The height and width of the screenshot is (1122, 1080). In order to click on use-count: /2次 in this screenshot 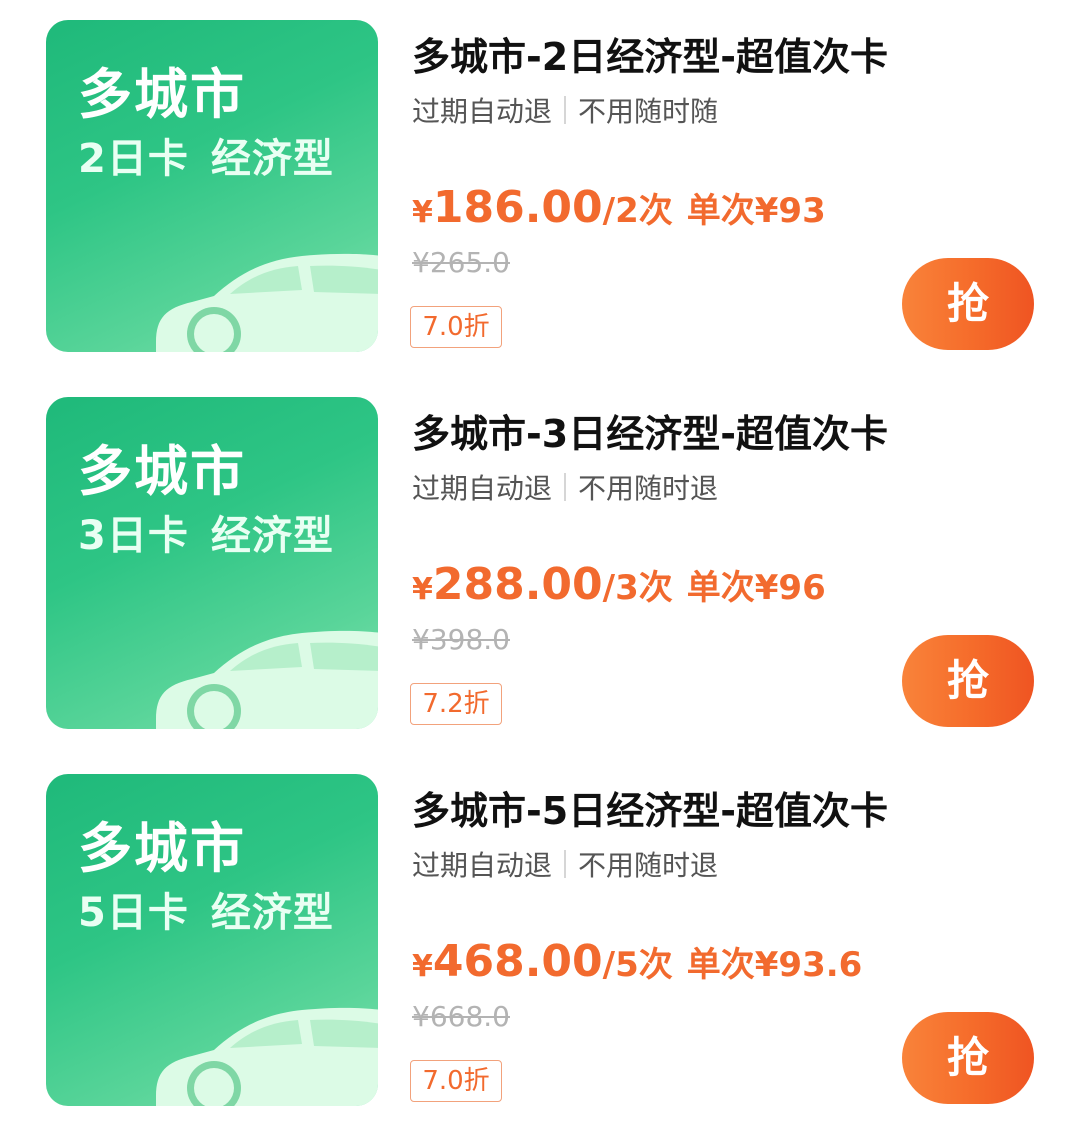, I will do `click(637, 211)`.